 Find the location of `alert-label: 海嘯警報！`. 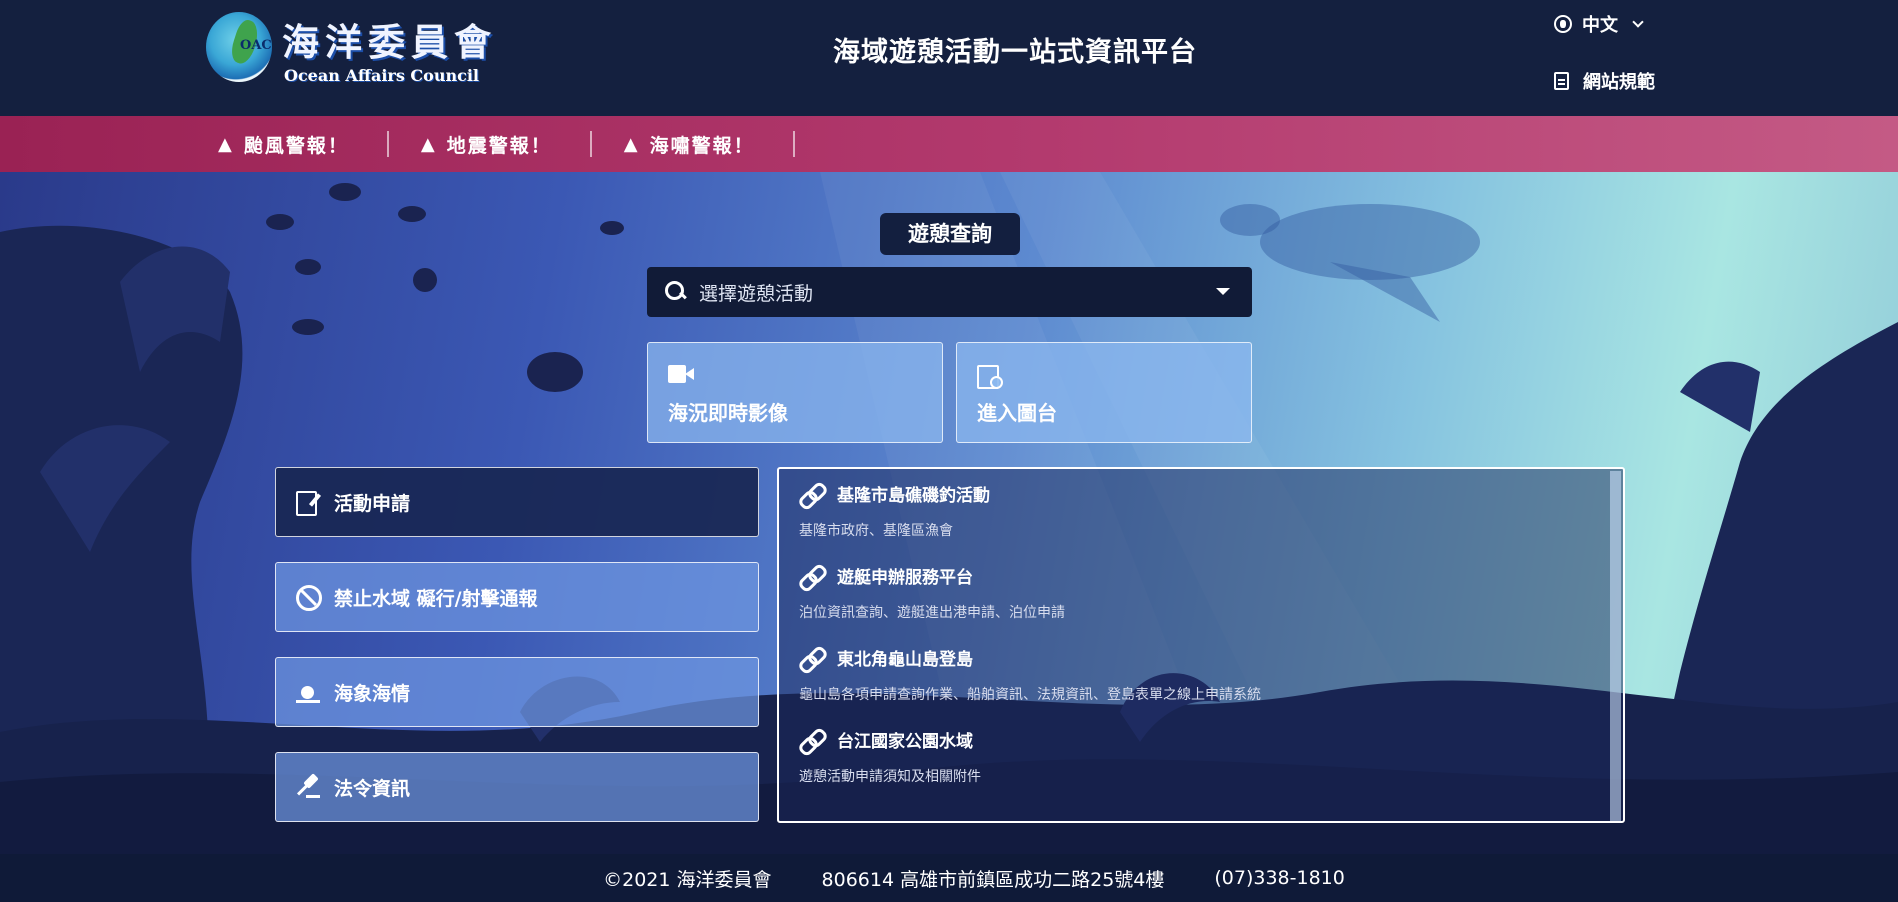

alert-label: 海嘯警報！ is located at coordinates (702, 145).